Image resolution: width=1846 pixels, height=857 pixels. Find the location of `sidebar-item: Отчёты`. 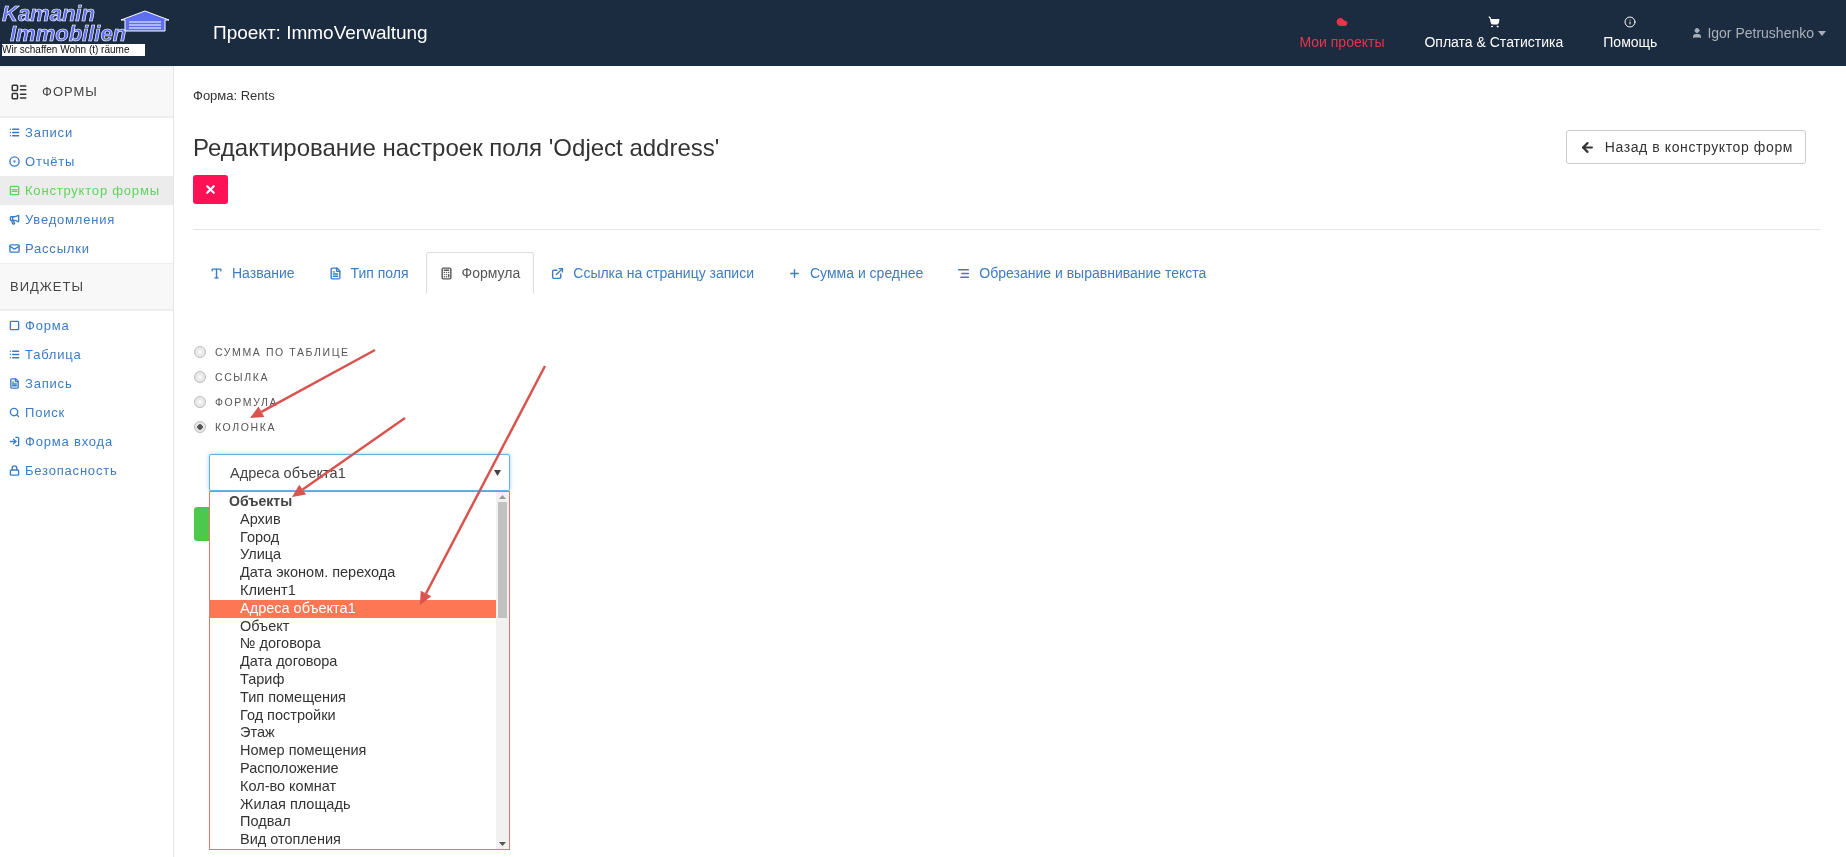

sidebar-item: Отчёты is located at coordinates (86, 161).